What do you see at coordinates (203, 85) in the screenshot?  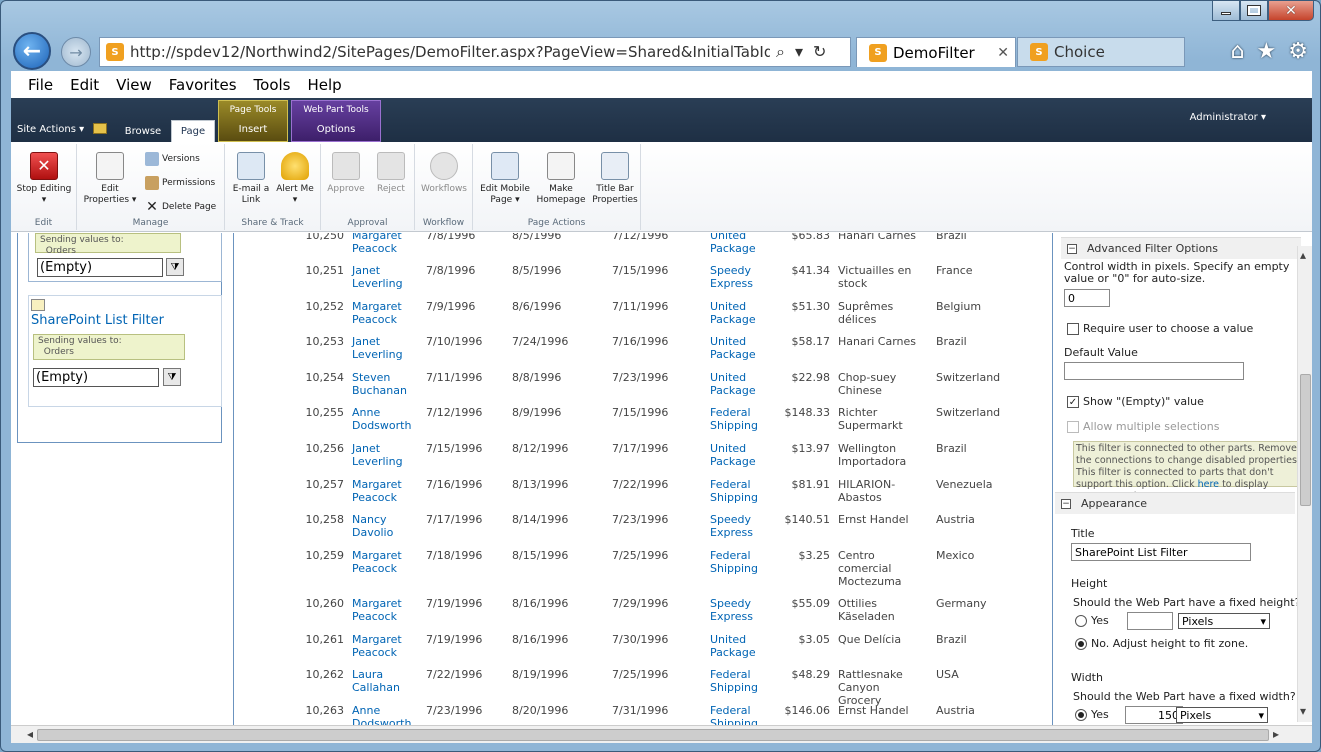 I see `menu-favorites: Favorites` at bounding box center [203, 85].